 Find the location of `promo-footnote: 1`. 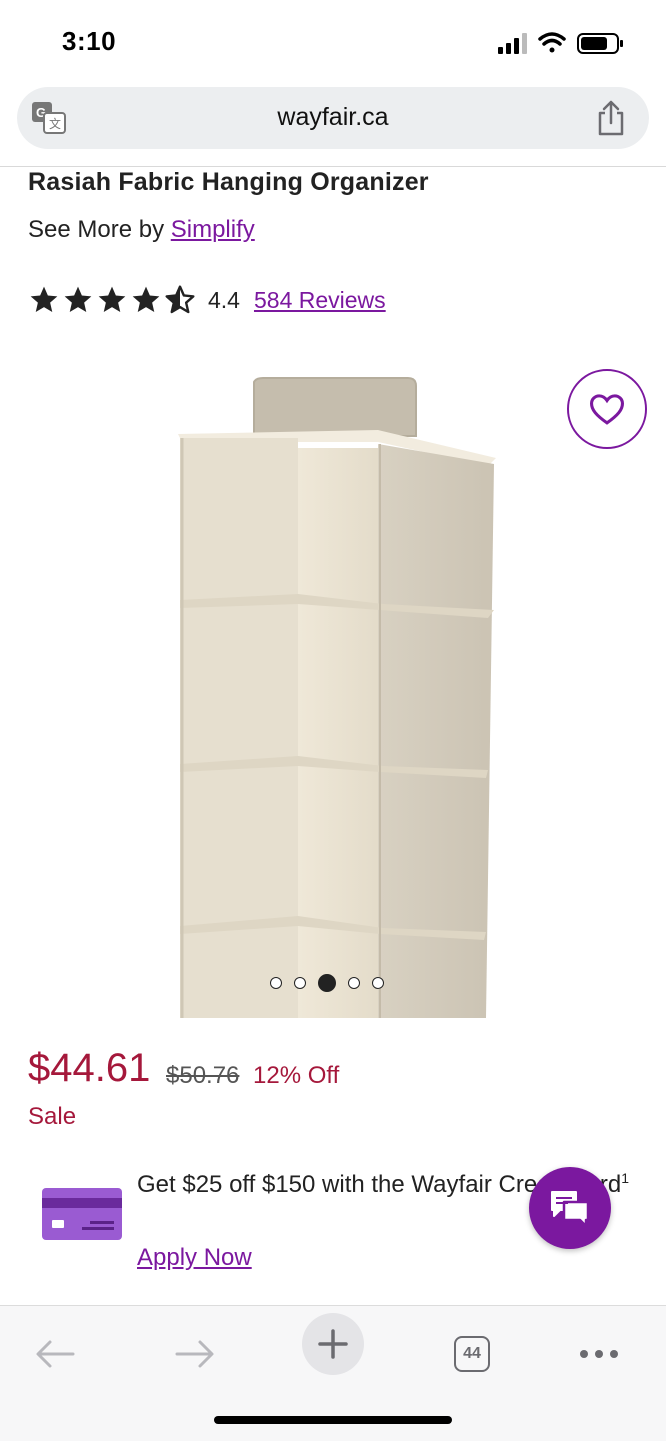

promo-footnote: 1 is located at coordinates (625, 1178).